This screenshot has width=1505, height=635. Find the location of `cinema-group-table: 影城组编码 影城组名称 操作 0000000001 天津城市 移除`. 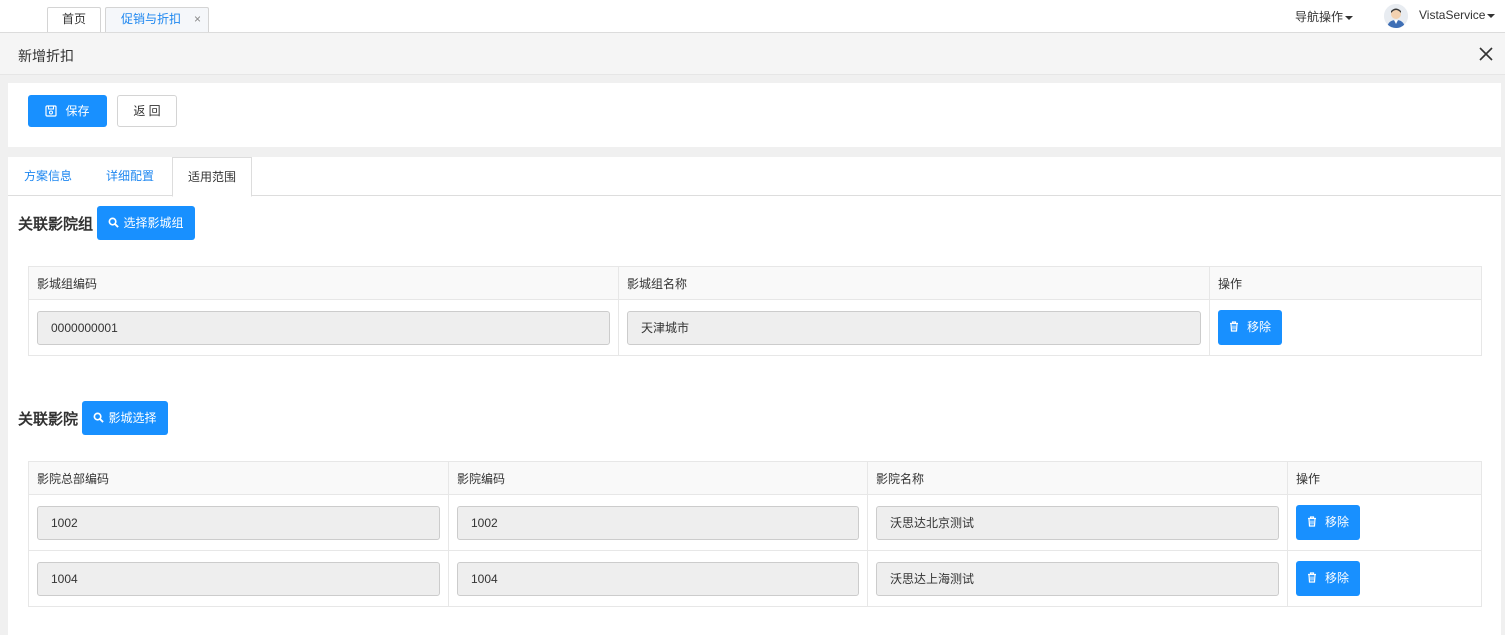

cinema-group-table: 影城组编码 影城组名称 操作 0000000001 天津城市 移除 is located at coordinates (755, 311).